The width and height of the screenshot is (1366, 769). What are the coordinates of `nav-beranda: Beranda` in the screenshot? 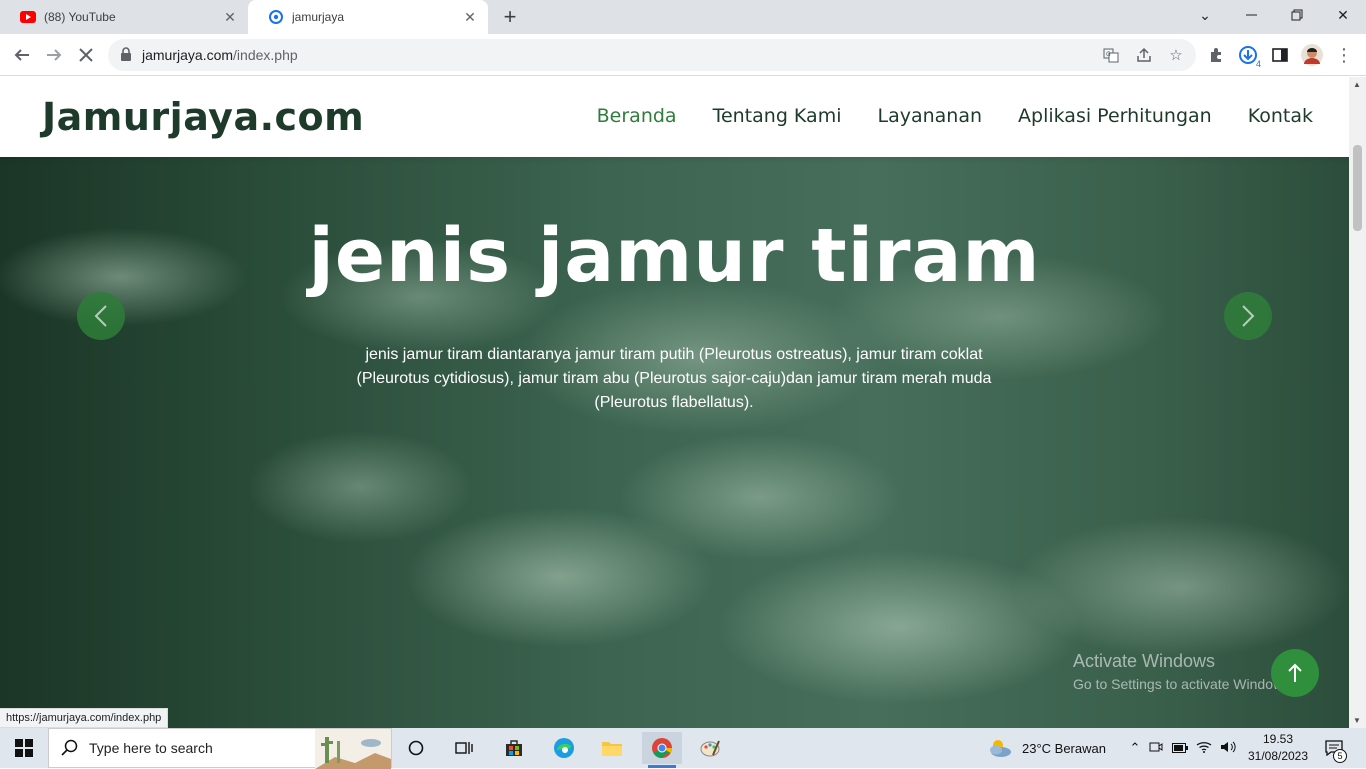 It's located at (637, 116).